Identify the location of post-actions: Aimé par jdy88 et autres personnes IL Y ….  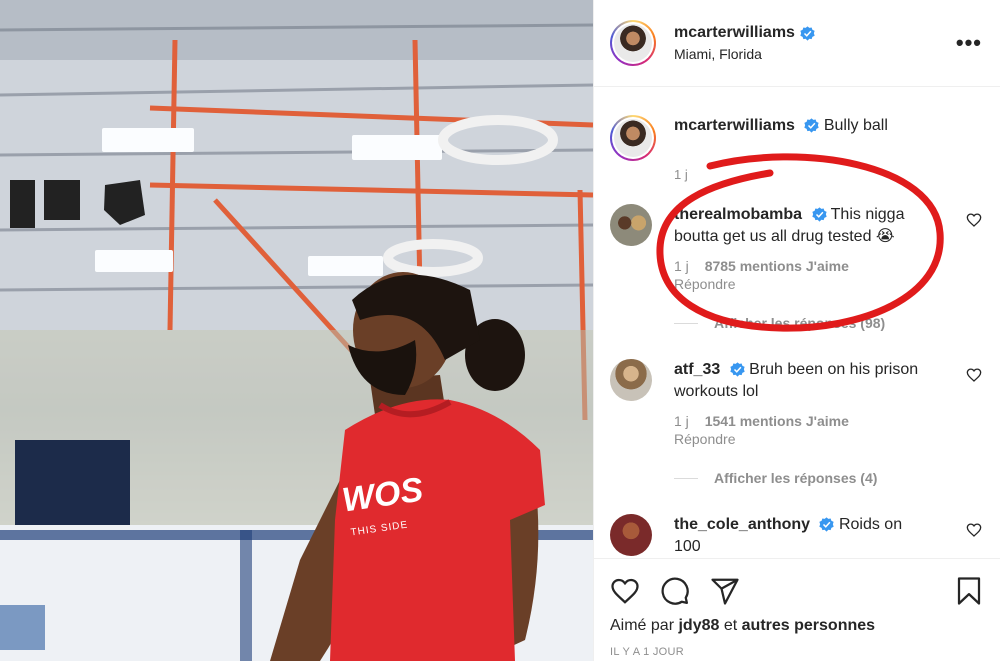
(797, 609).